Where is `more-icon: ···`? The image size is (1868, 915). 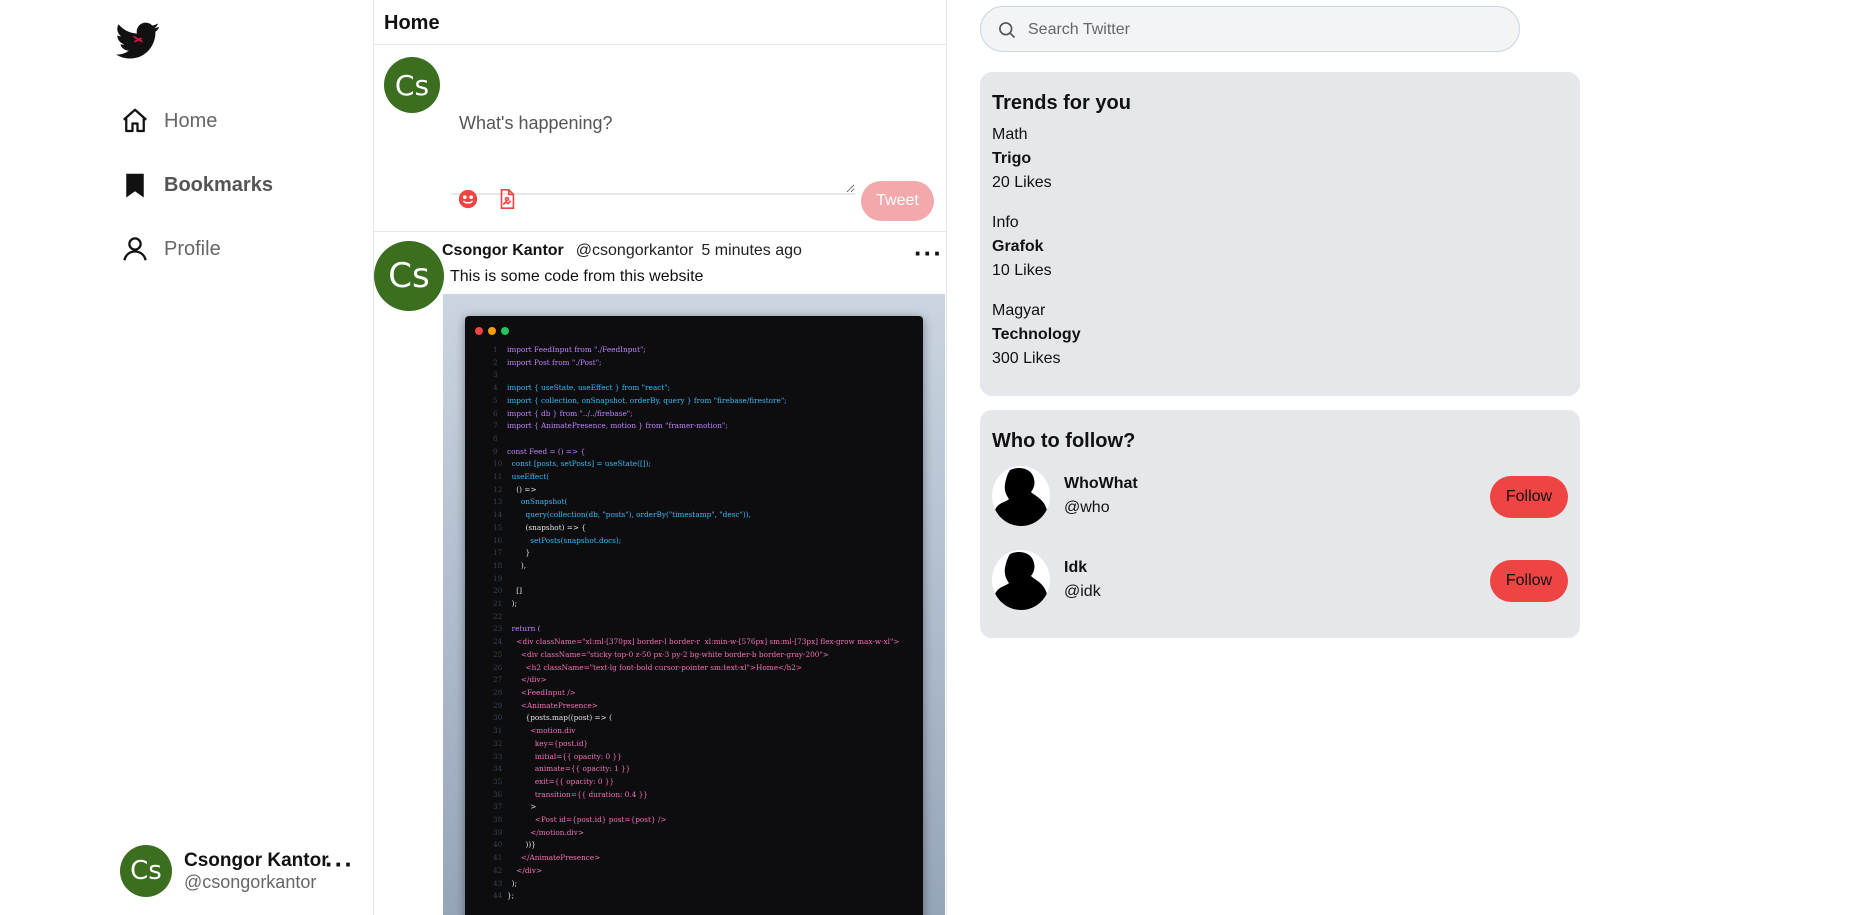
more-icon: ··· is located at coordinates (339, 864).